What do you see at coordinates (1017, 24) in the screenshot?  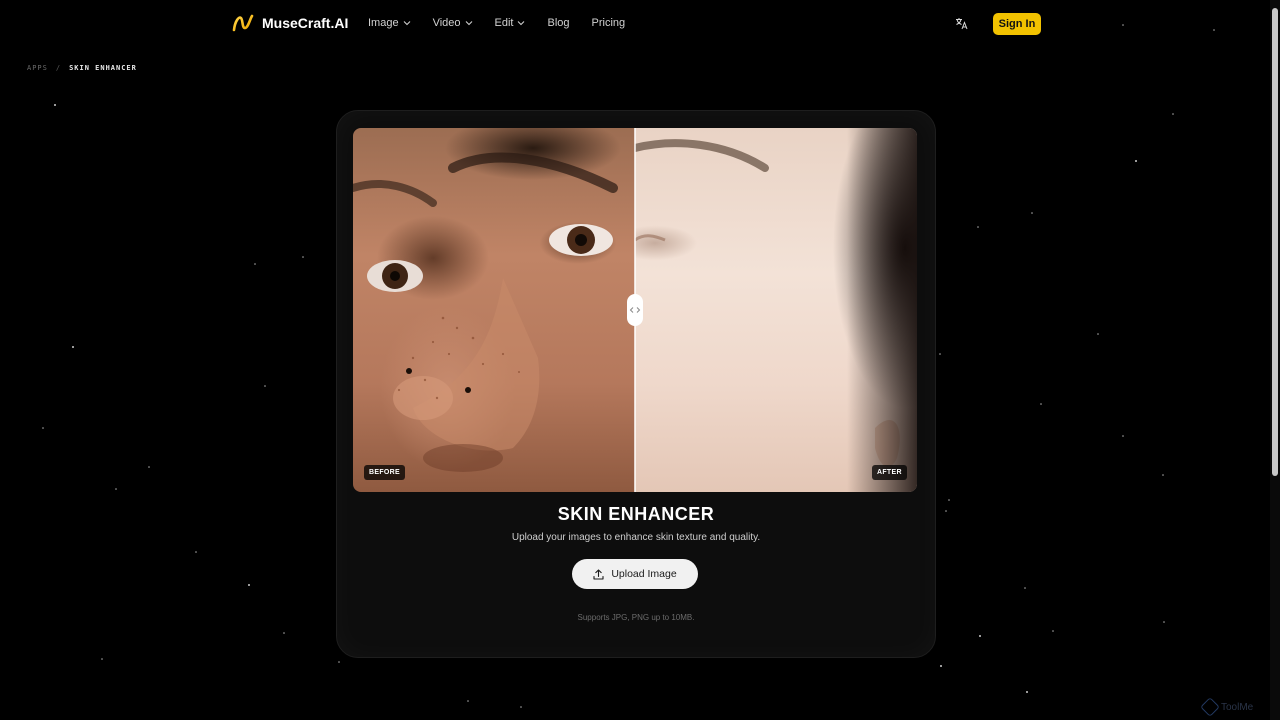 I see `sign-in-button: Sign In` at bounding box center [1017, 24].